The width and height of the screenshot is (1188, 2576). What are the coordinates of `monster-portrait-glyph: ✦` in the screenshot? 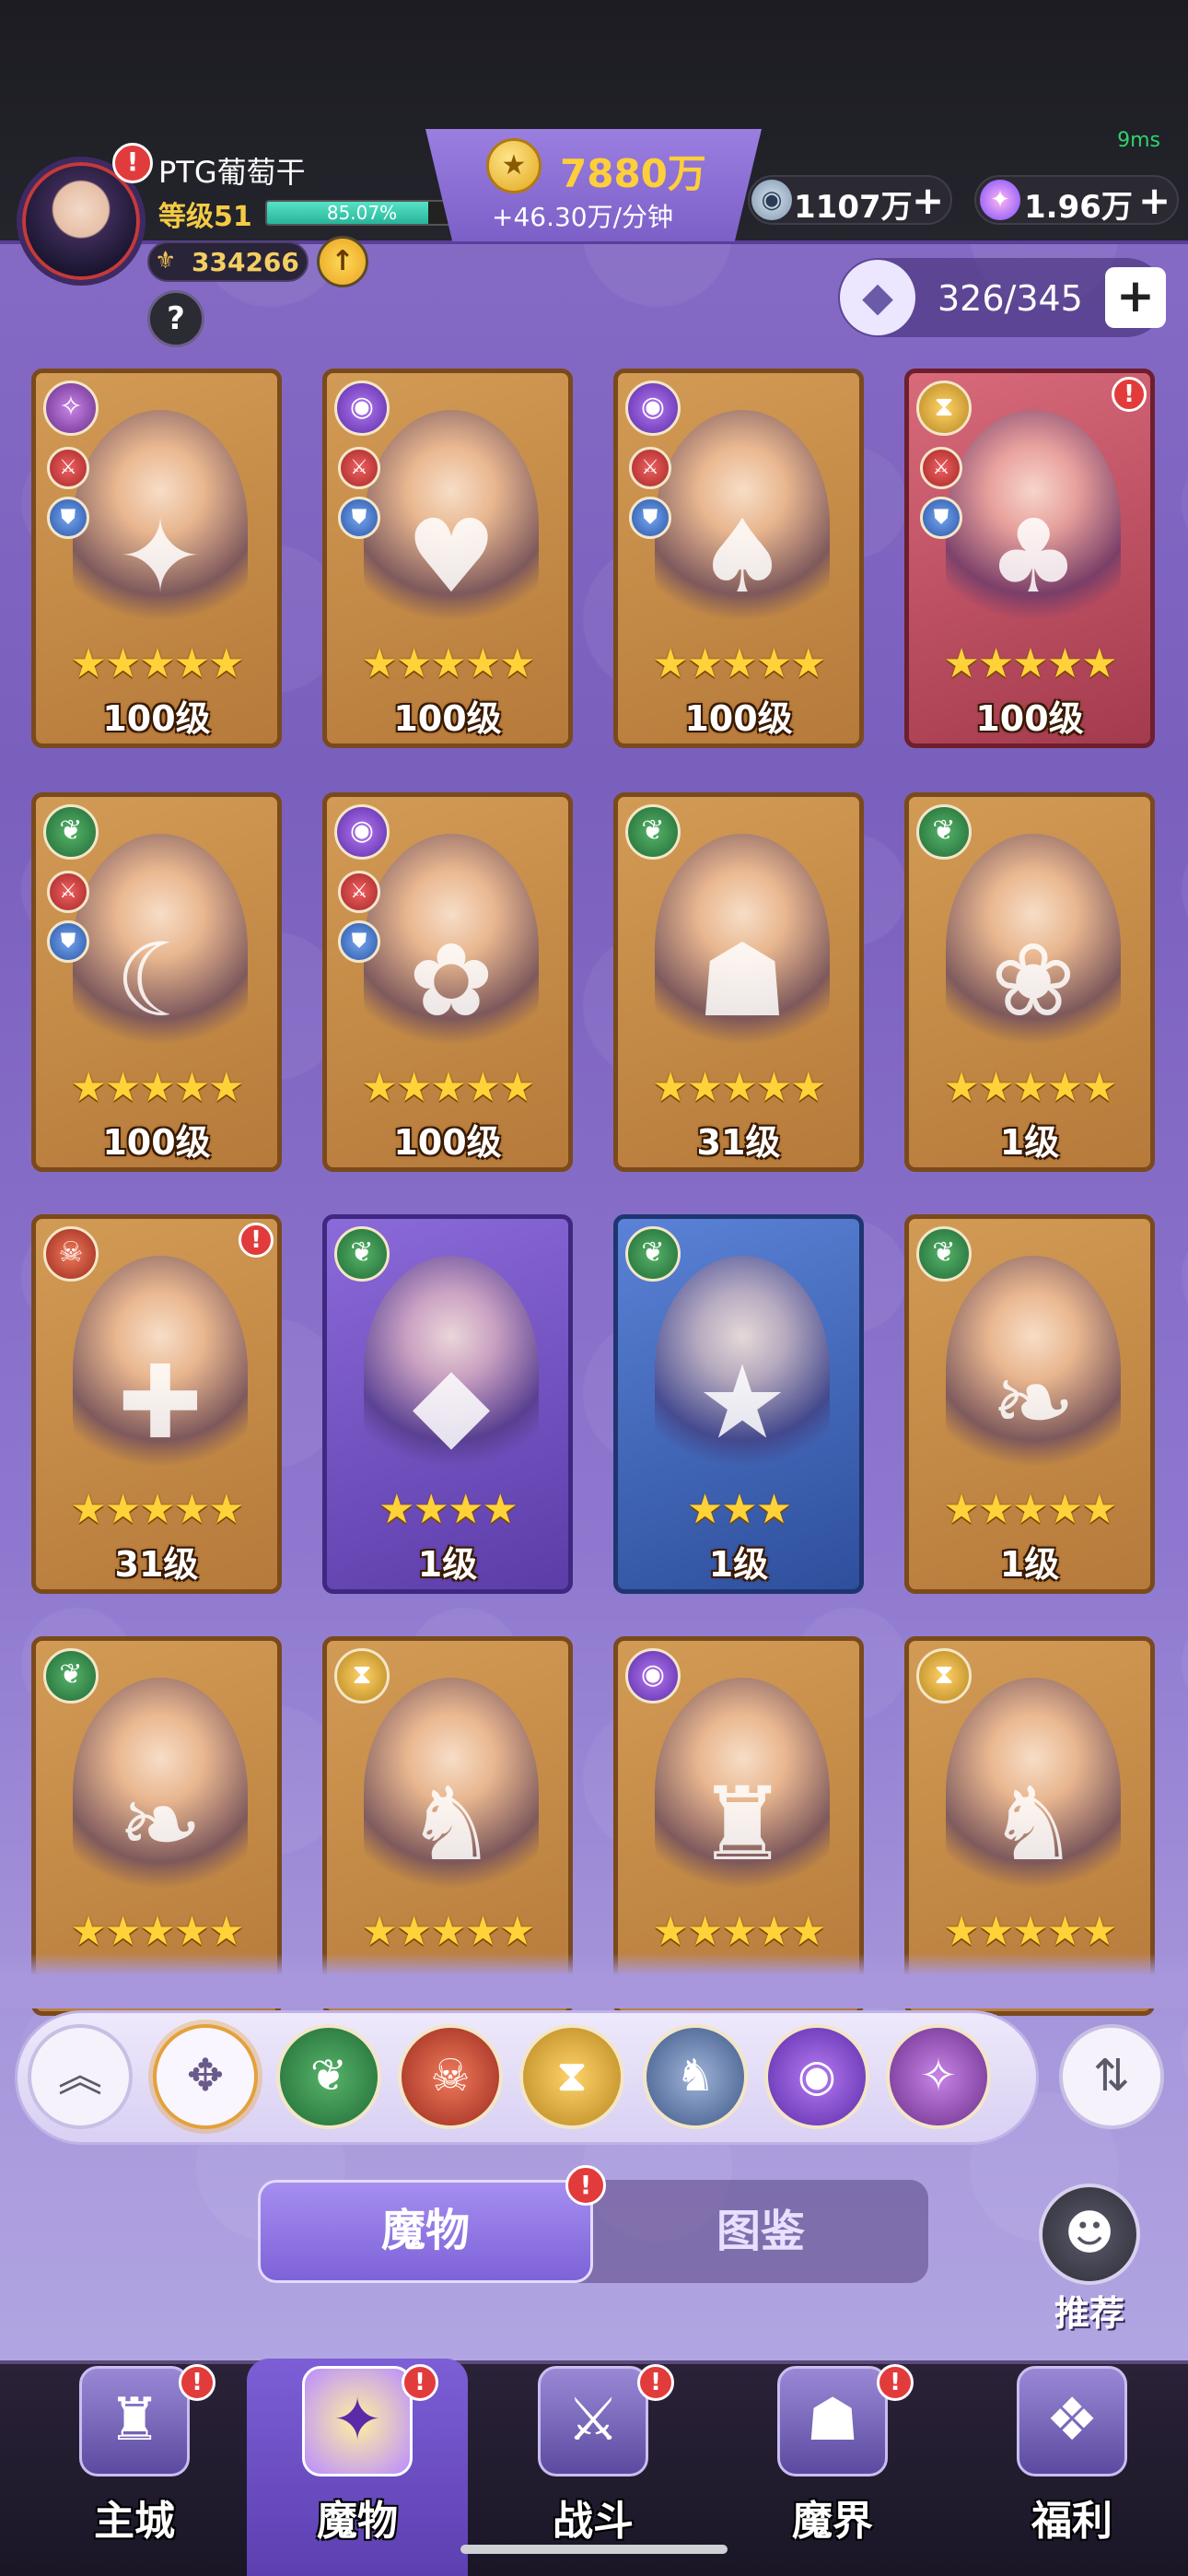 It's located at (160, 556).